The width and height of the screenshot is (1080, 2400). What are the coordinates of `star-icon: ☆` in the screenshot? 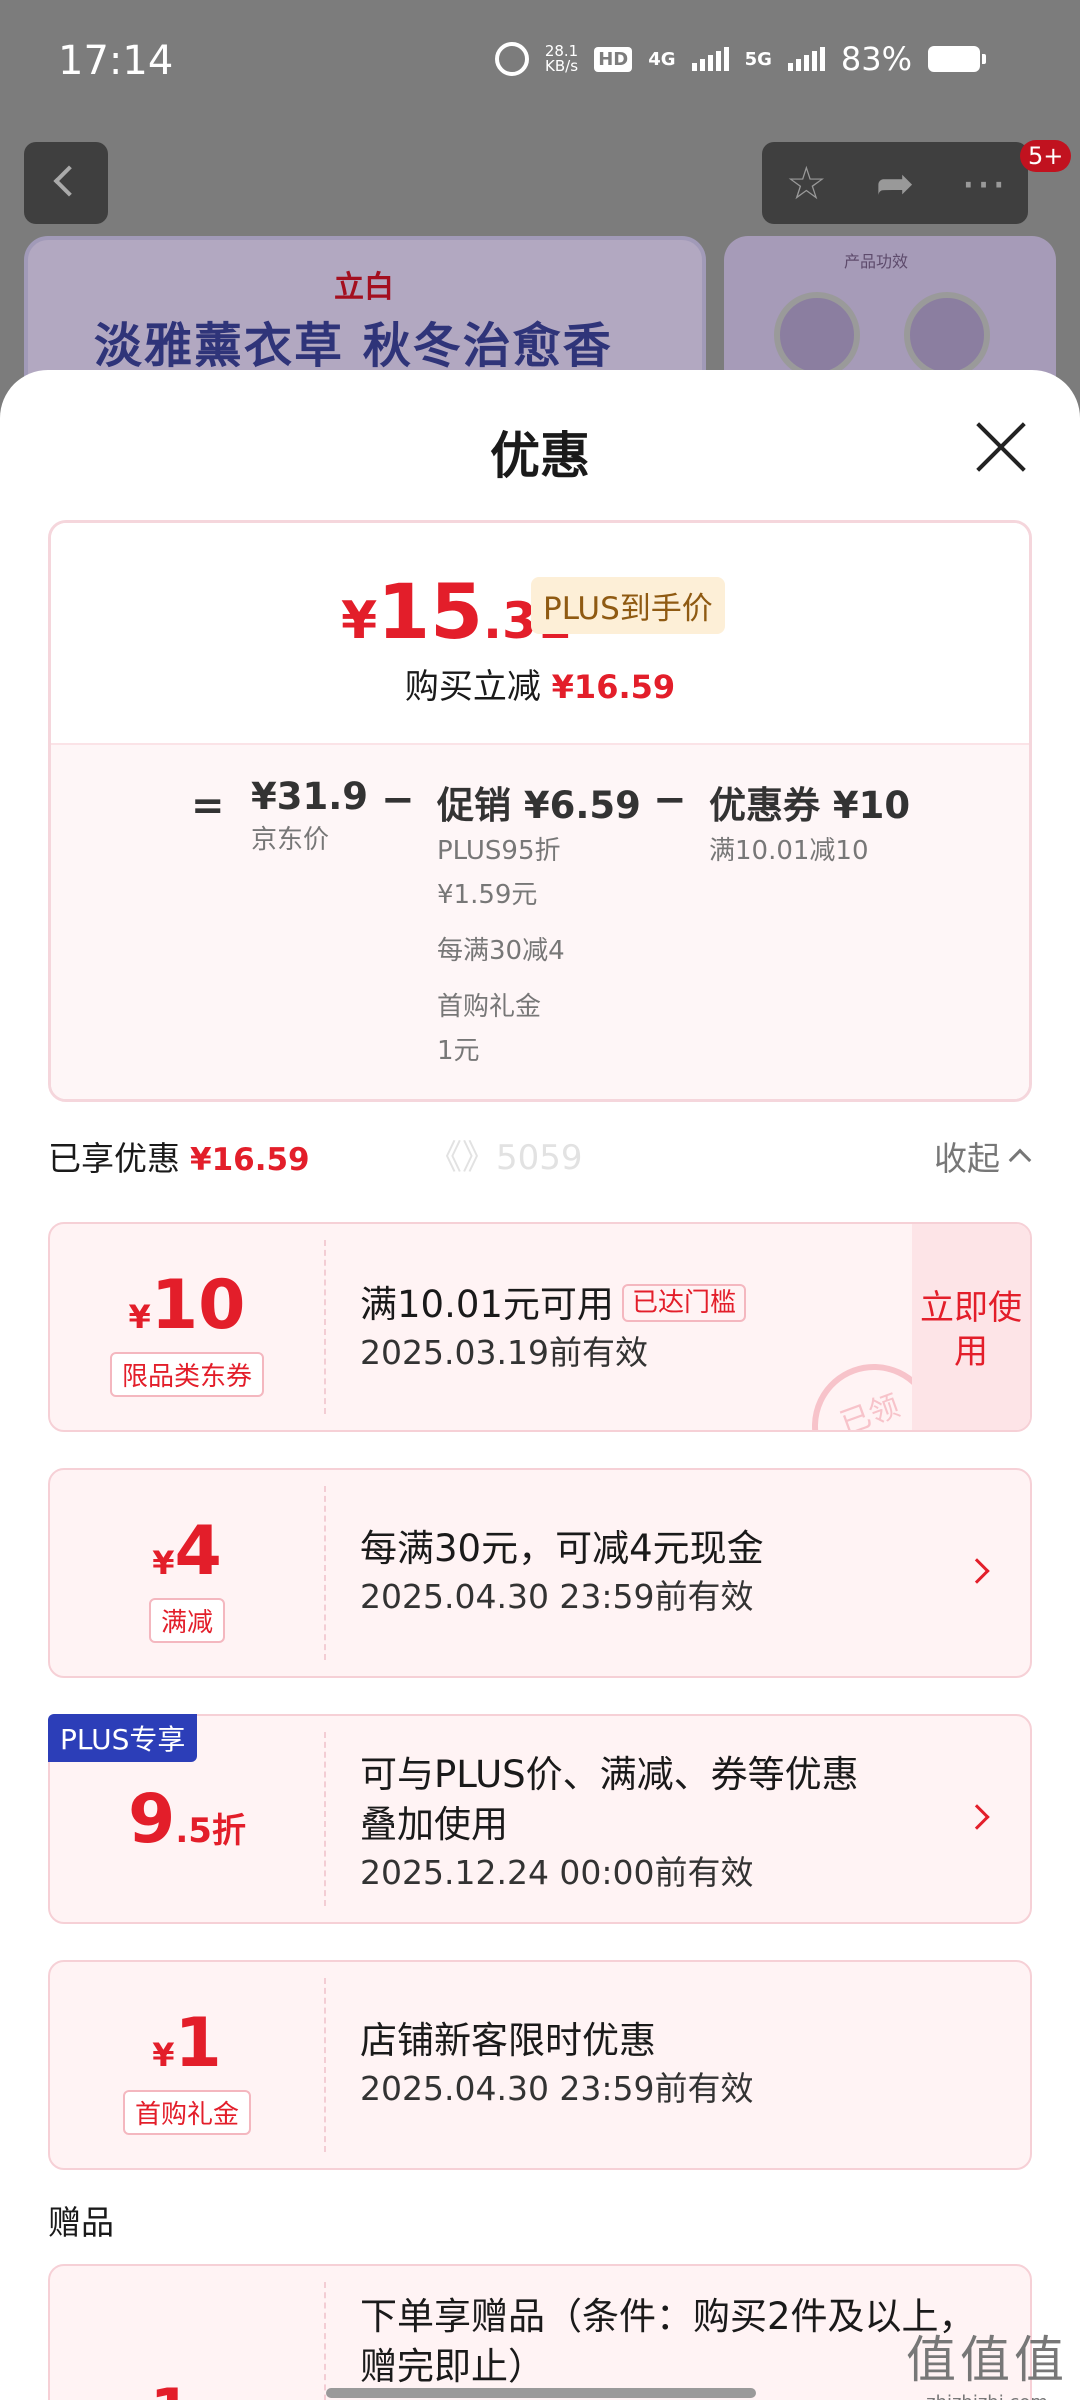 It's located at (806, 183).